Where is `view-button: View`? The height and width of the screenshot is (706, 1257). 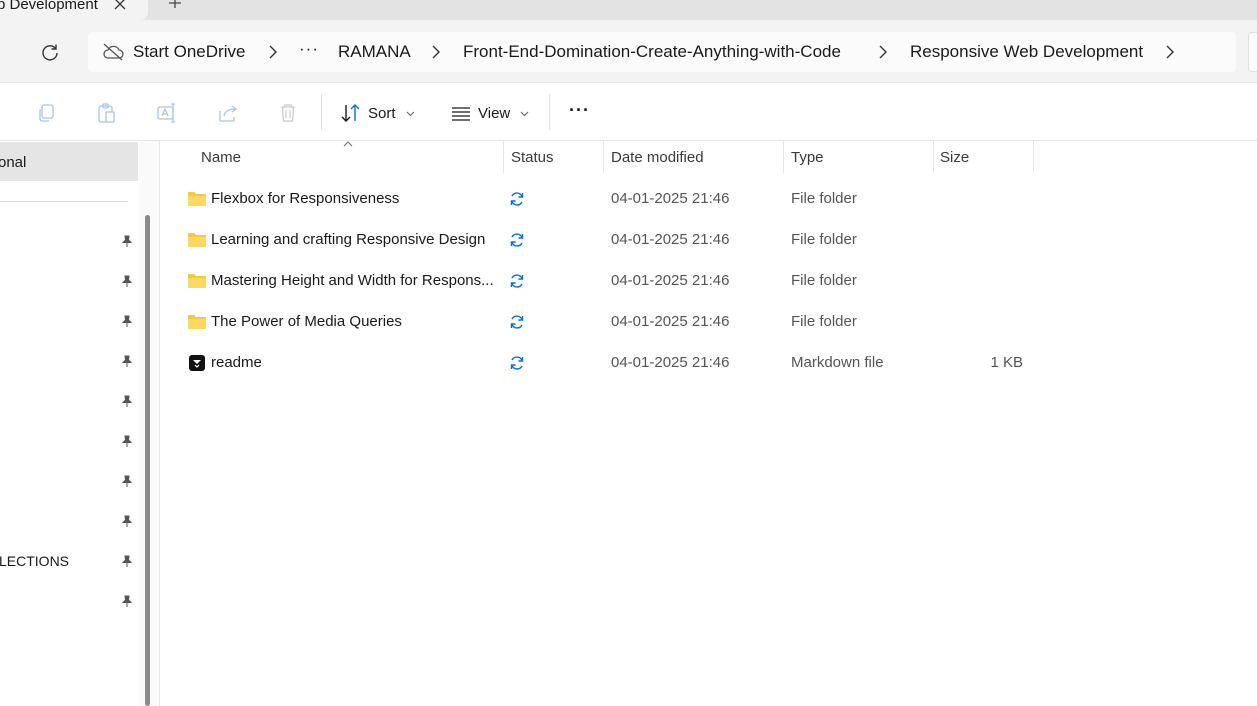 view-button: View is located at coordinates (489, 113).